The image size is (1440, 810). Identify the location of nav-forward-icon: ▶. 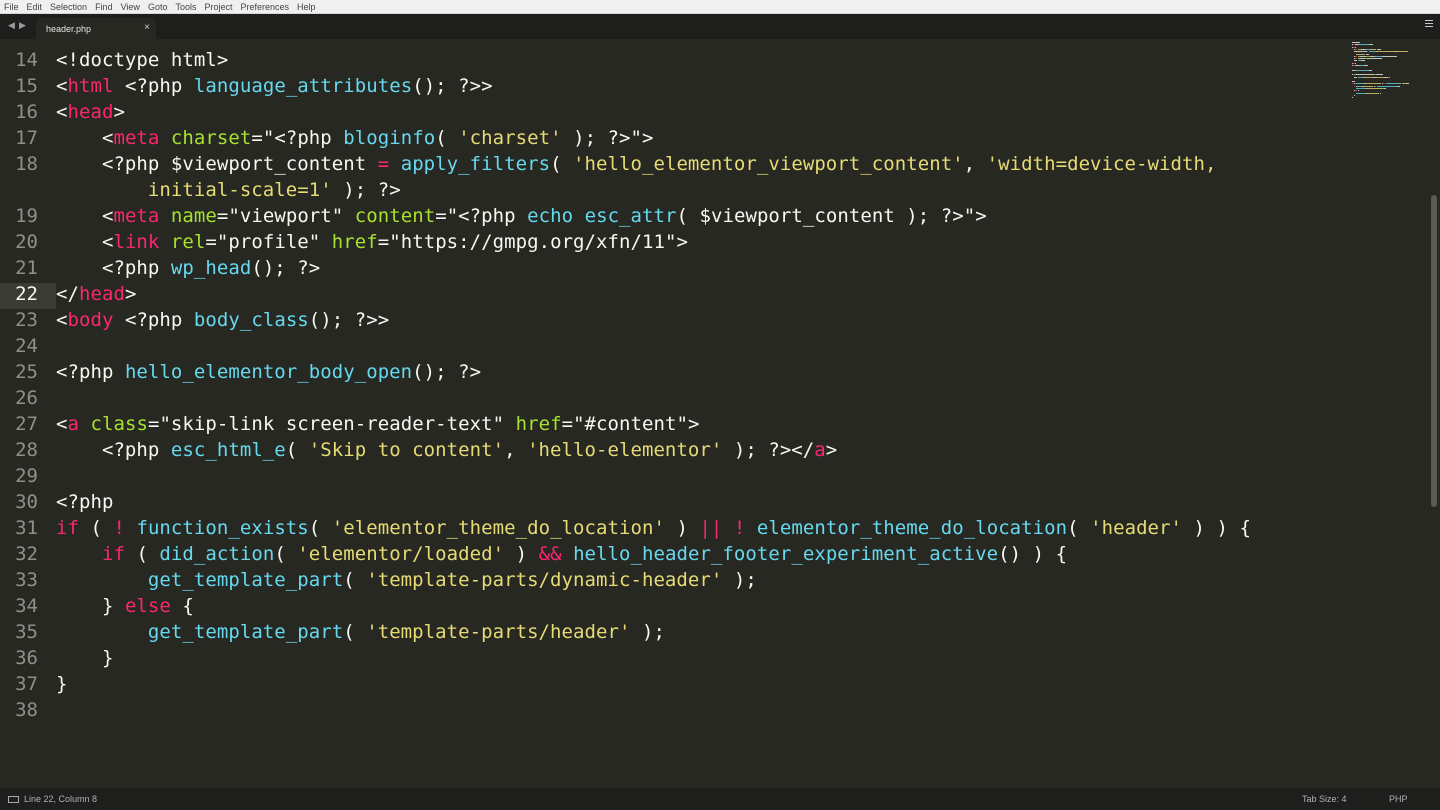
(22, 25).